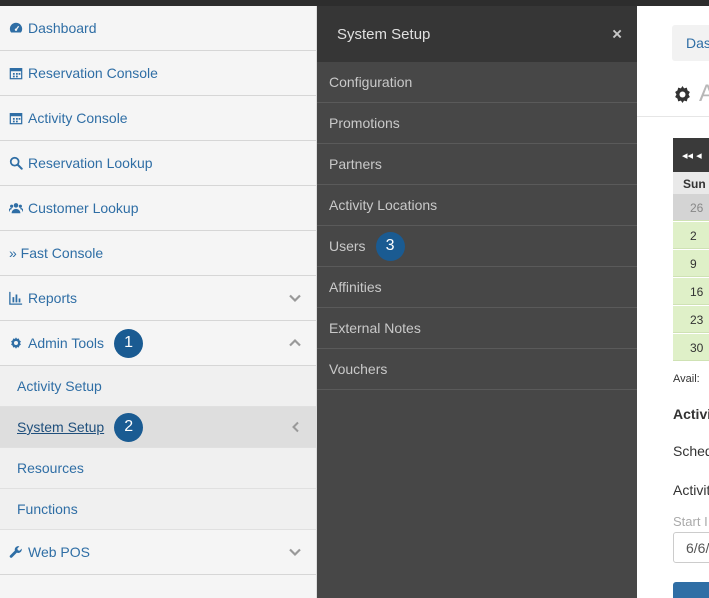  I want to click on sidebar-item-label: Activity Console, so click(78, 118).